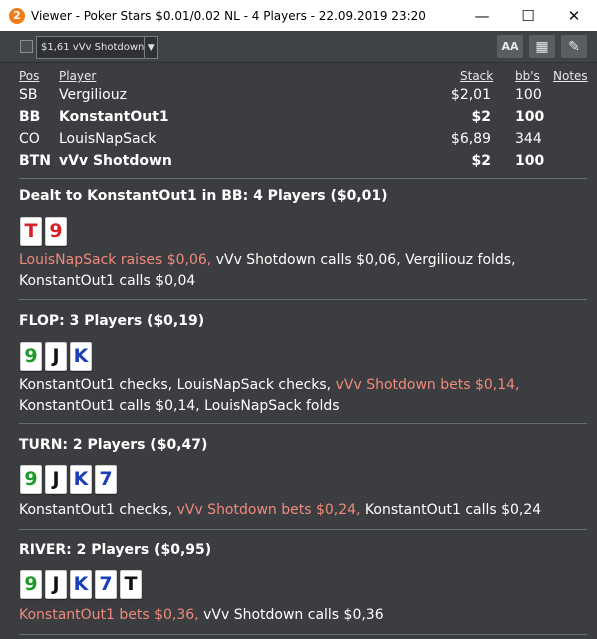 The height and width of the screenshot is (639, 597). I want to click on hand-selector-value: $1,61 vVv Shotdown, so click(93, 47).